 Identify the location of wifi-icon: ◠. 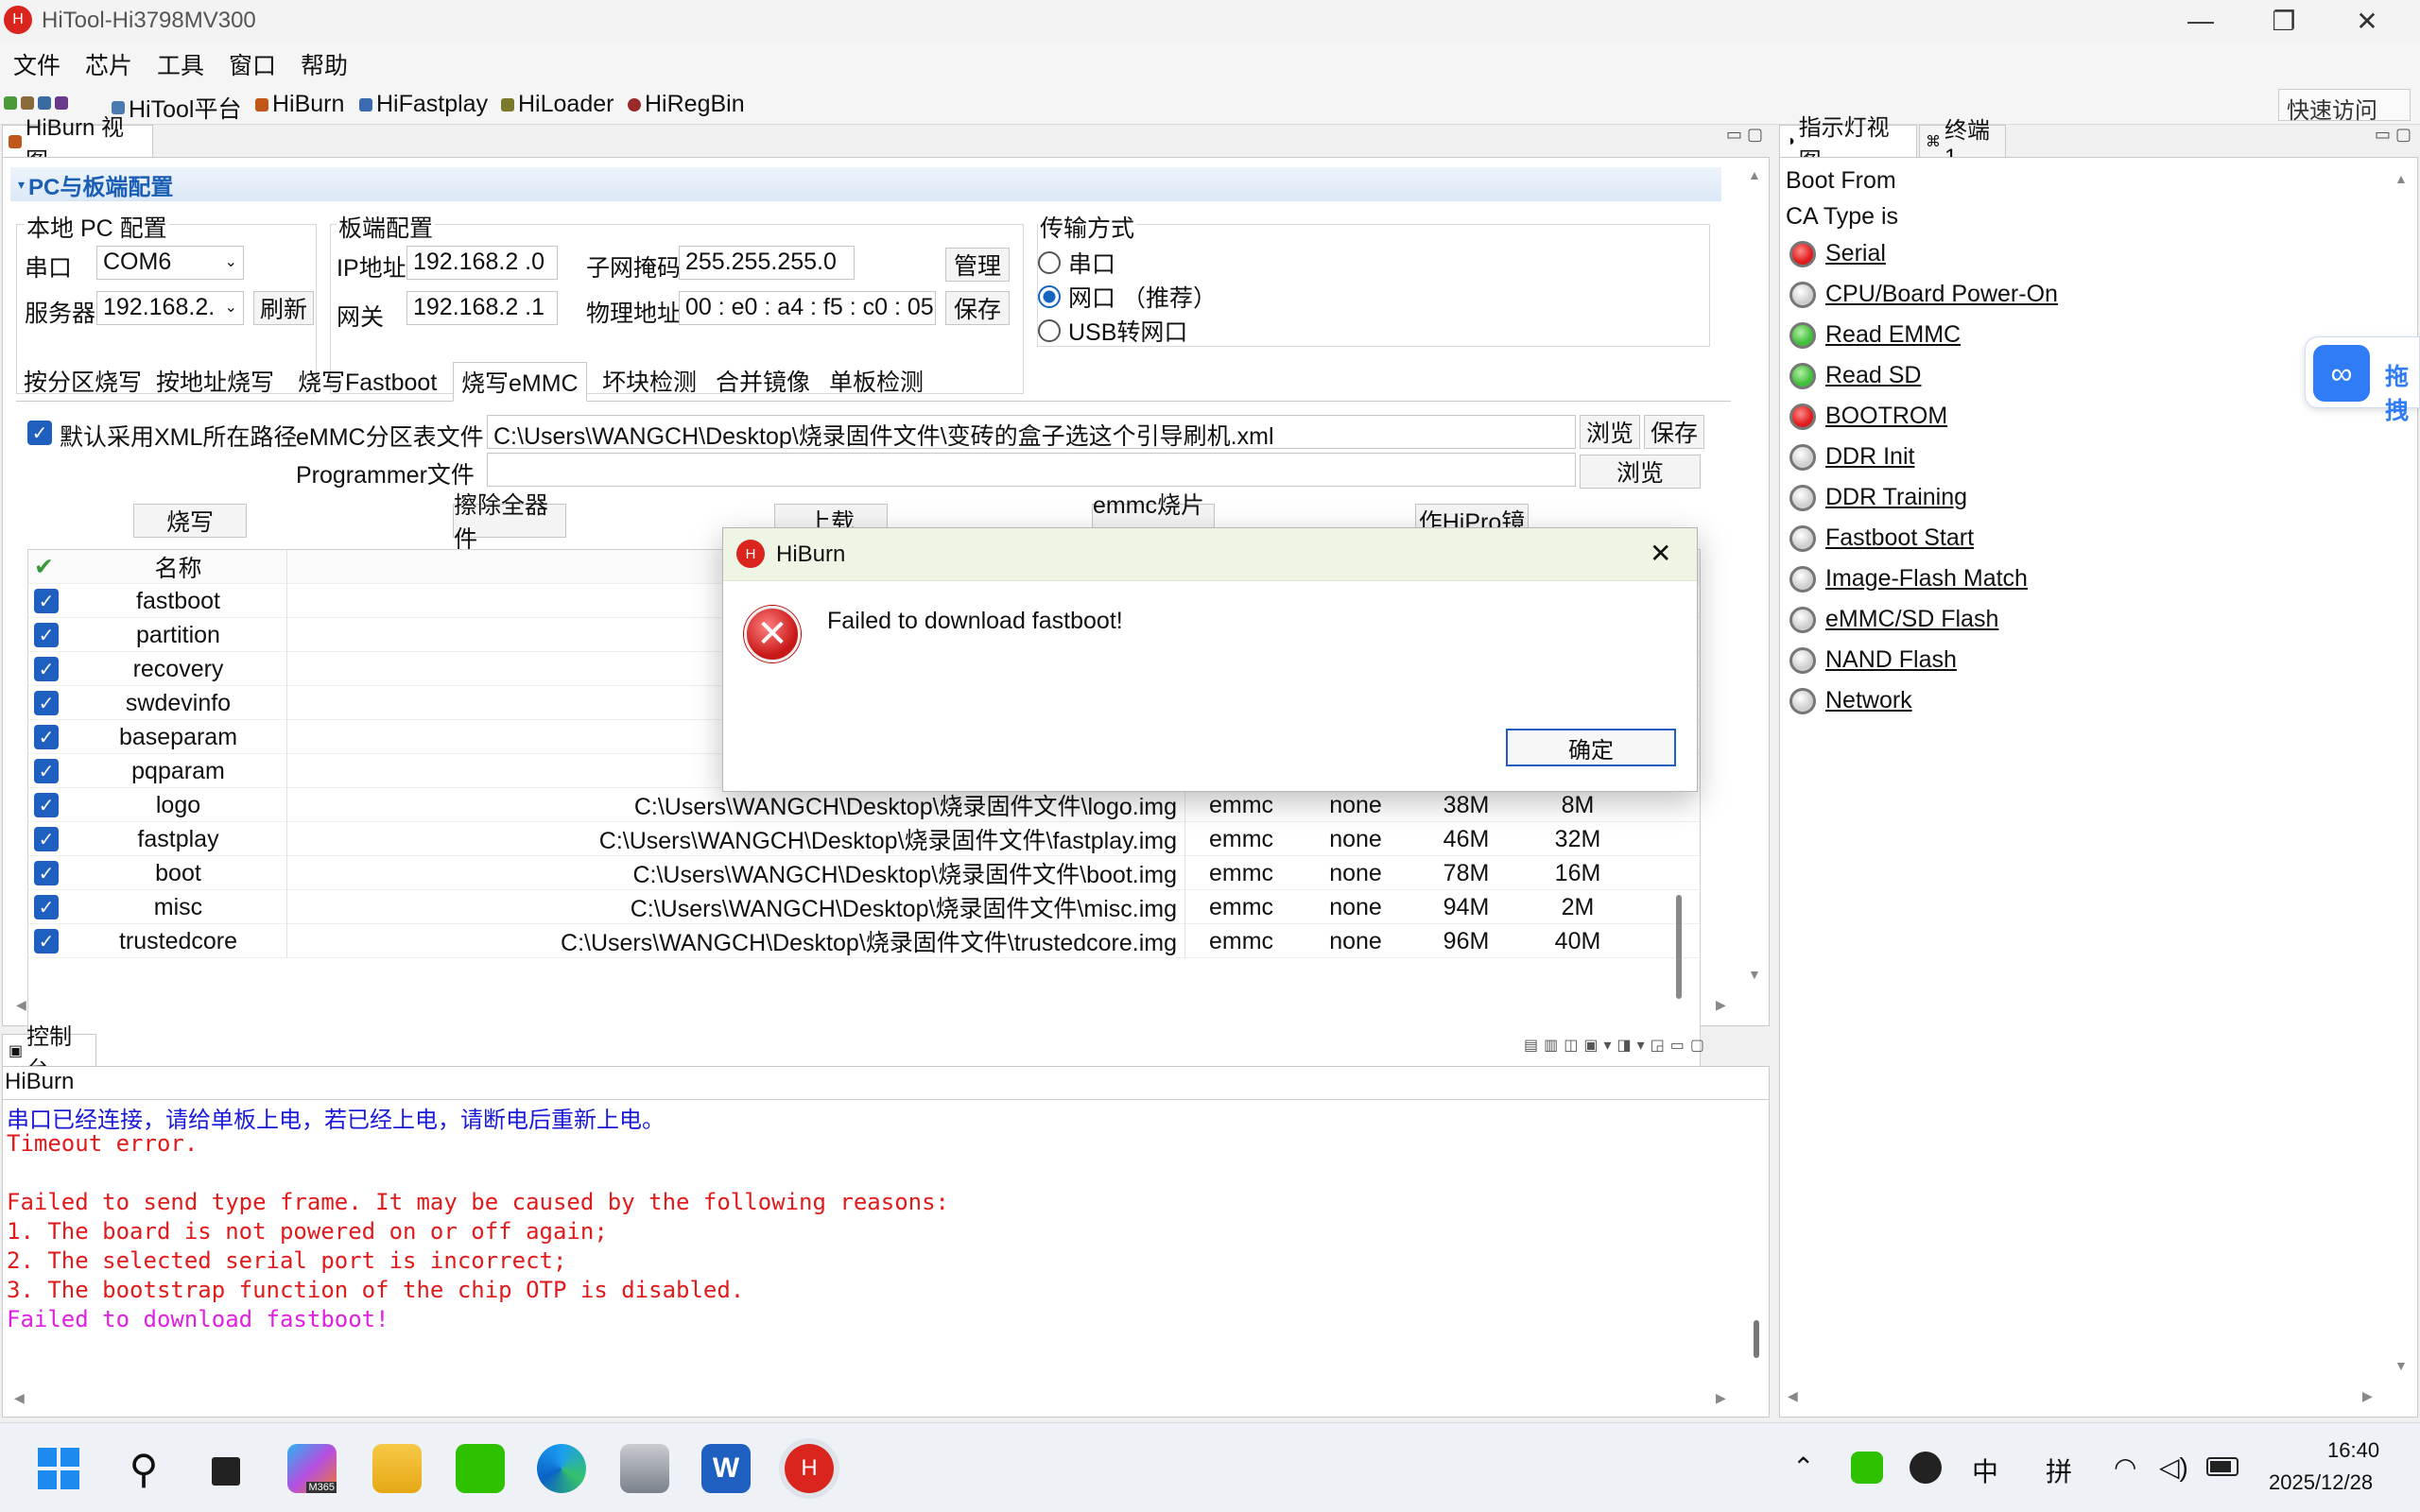
(2125, 1467).